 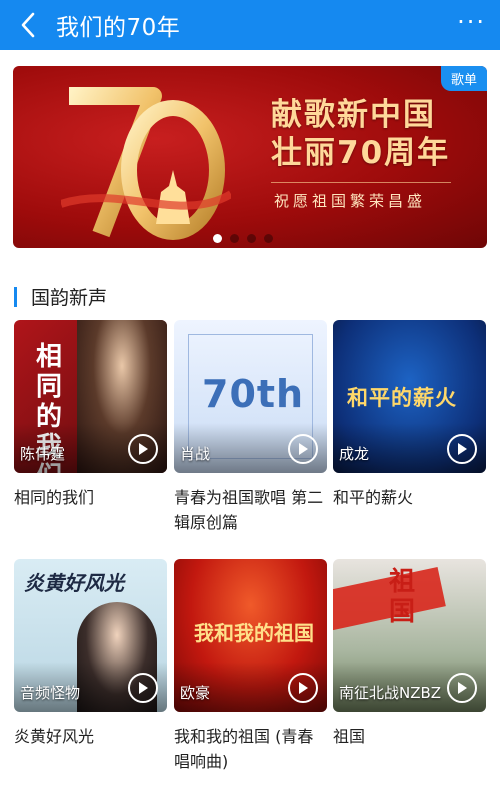 I want to click on playlist-name: 祖国, so click(x=409, y=736).